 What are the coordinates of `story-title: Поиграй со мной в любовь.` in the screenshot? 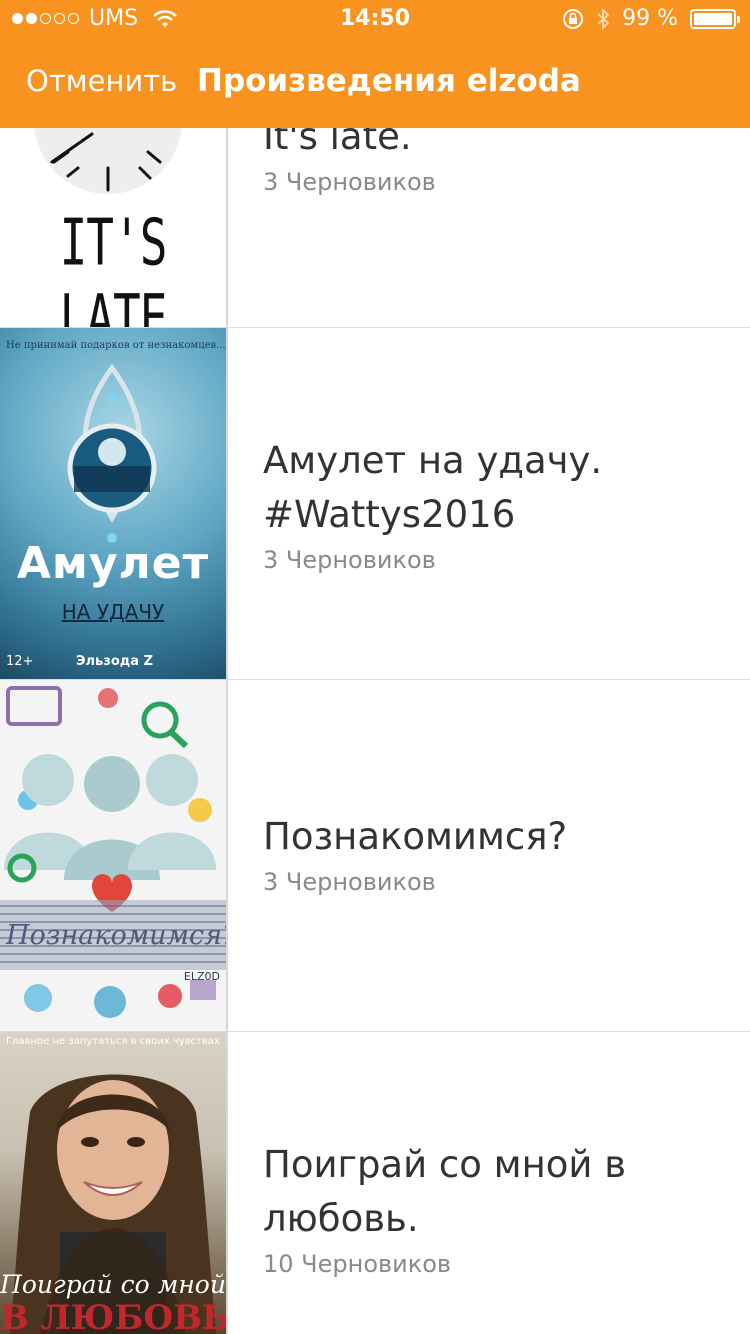 It's located at (445, 1191).